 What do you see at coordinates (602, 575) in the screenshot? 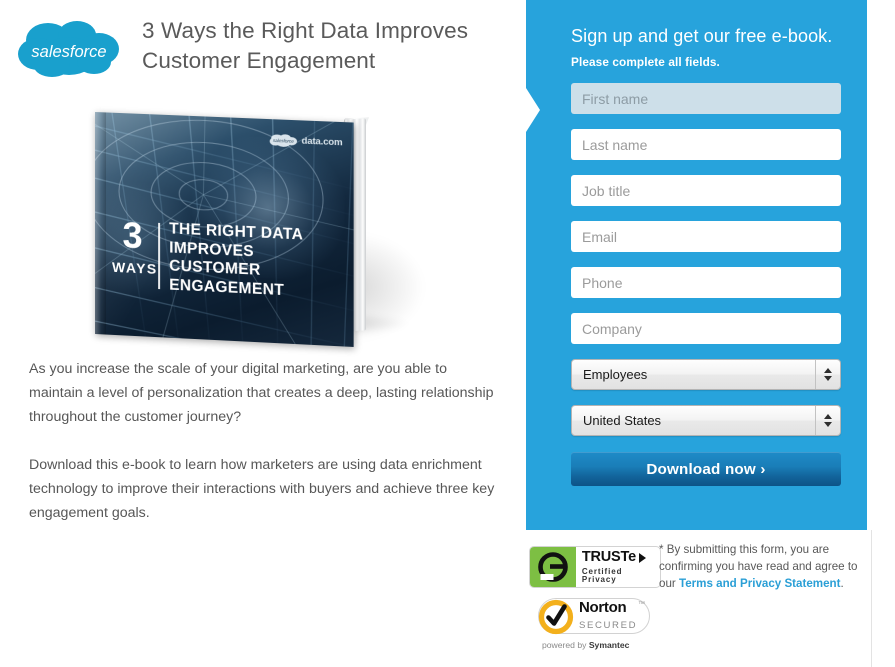
I see `truste-tagline: Certified Privacy` at bounding box center [602, 575].